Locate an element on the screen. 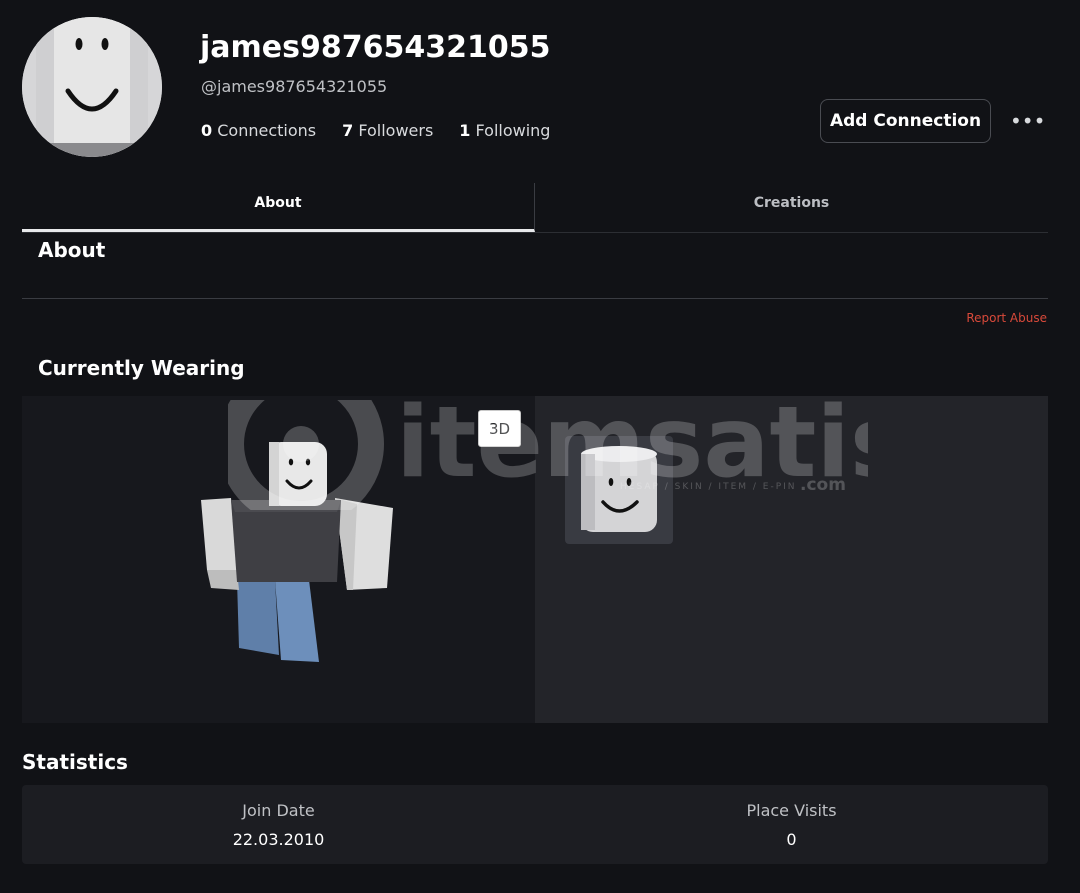 The image size is (1080, 893). join-date-value: 22.03.2010 is located at coordinates (278, 839).